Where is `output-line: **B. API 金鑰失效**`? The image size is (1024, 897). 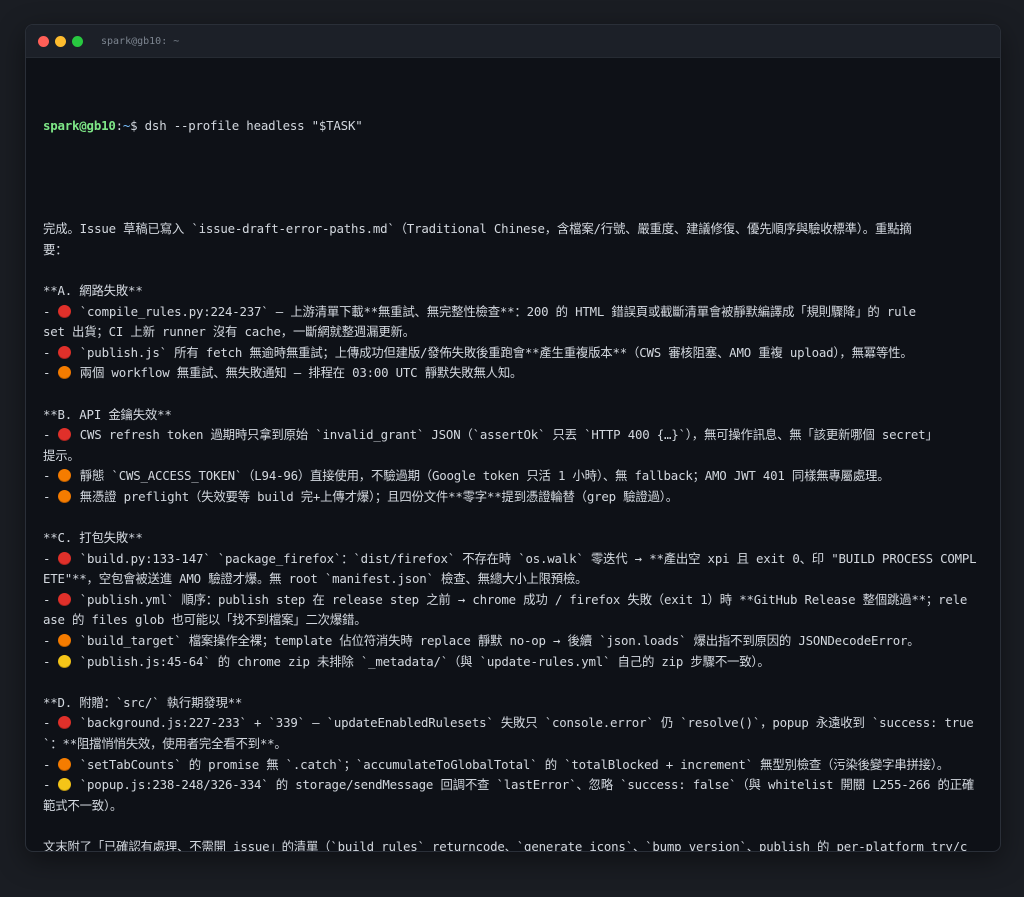
output-line: **B. API 金鑰失效** is located at coordinates (513, 415).